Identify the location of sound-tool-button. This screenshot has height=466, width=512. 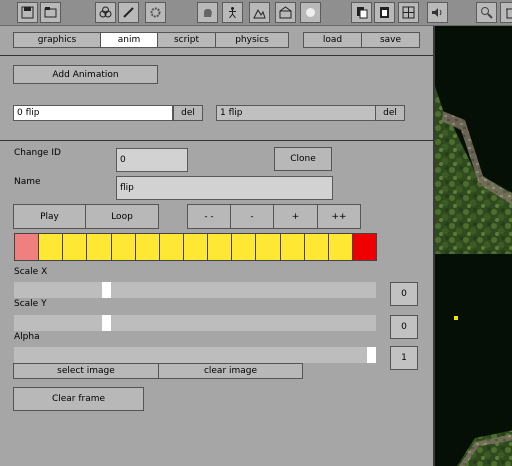
(437, 12).